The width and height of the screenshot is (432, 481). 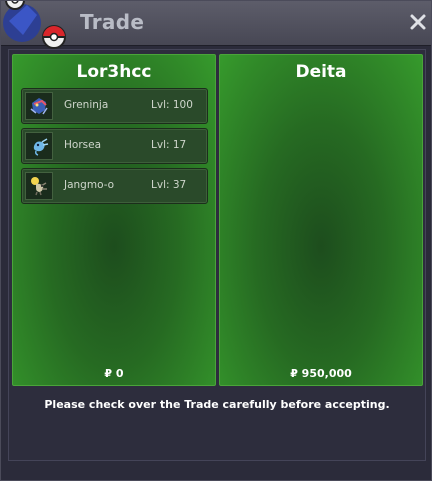 I want to click on horsea-sprite-icon, so click(x=39, y=146).